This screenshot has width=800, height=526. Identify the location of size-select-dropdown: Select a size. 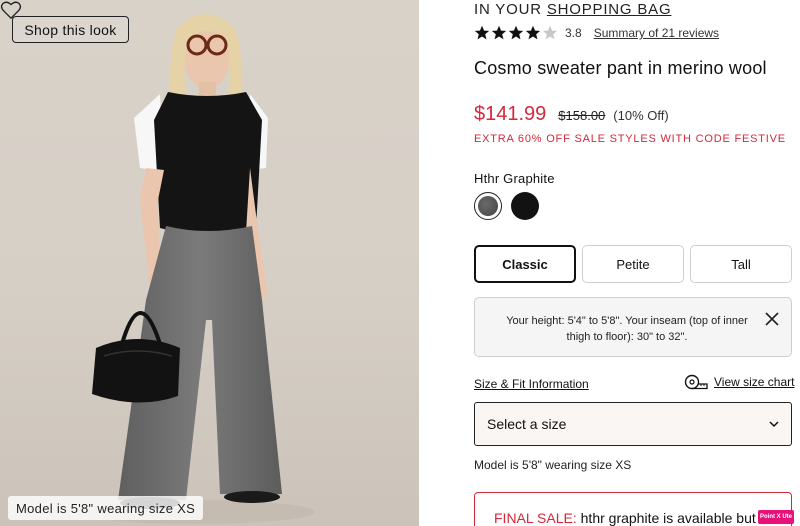
(633, 424).